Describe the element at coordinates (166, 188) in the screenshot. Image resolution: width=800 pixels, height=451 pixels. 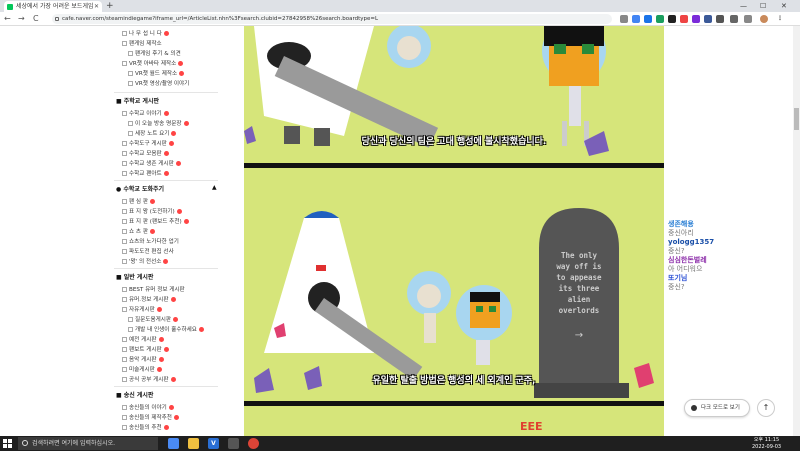
I see `sidebar-section-heading: ● 수학교 도화주기 ▲` at that location.